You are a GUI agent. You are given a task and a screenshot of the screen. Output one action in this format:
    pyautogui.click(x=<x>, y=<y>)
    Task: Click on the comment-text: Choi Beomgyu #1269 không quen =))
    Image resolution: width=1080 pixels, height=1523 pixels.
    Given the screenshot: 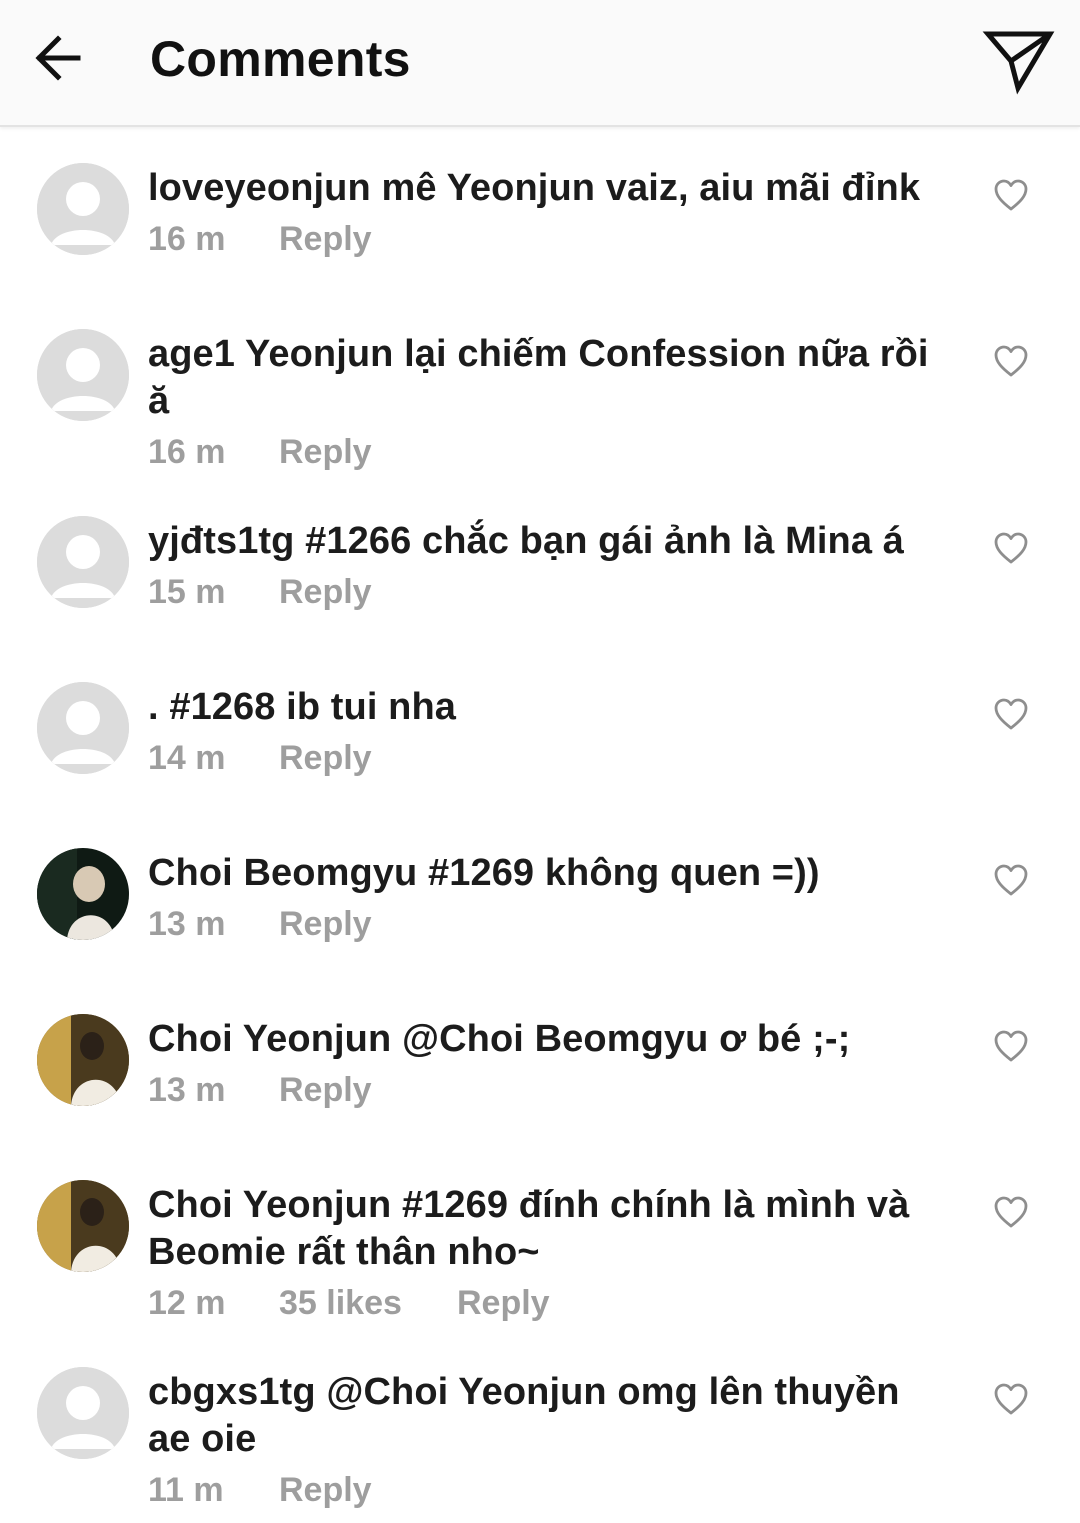 What is the action you would take?
    pyautogui.click(x=548, y=873)
    